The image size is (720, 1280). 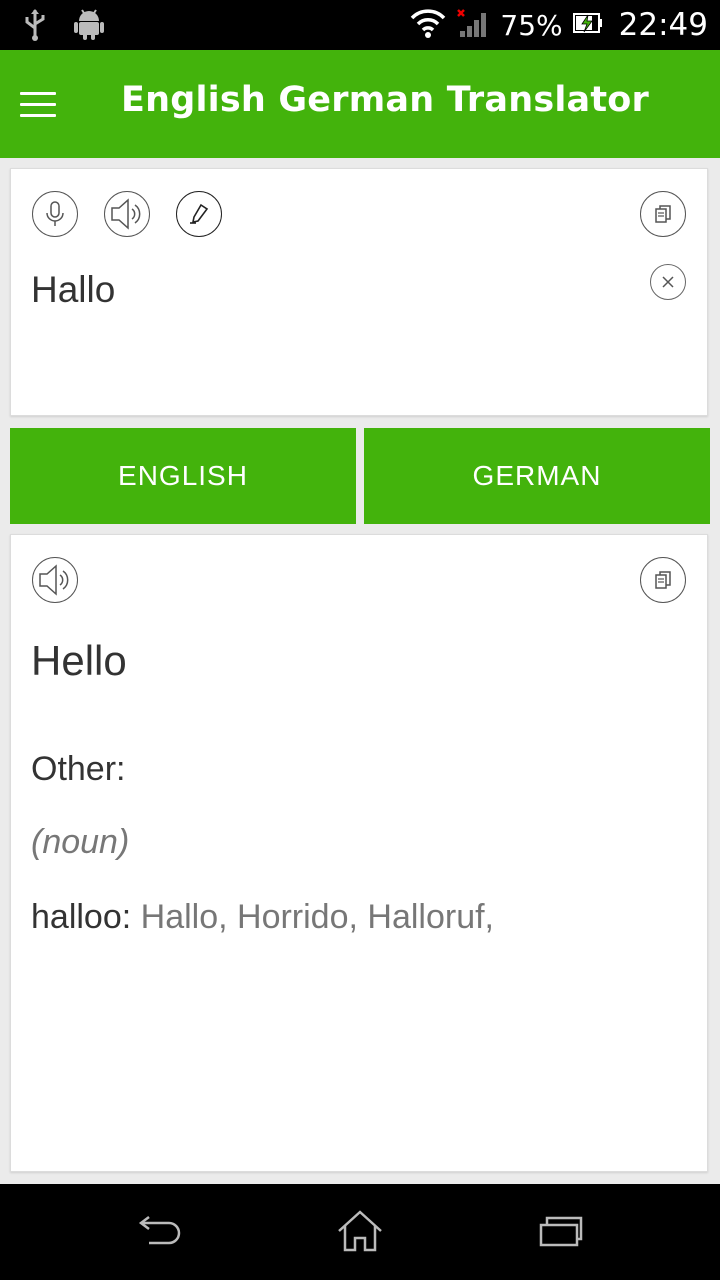 I want to click on recents-button, so click(x=560, y=1231).